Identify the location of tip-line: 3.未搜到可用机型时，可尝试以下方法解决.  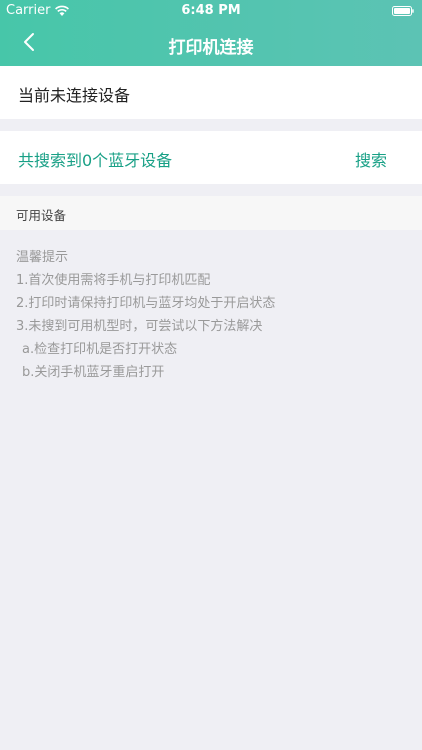
(139, 326).